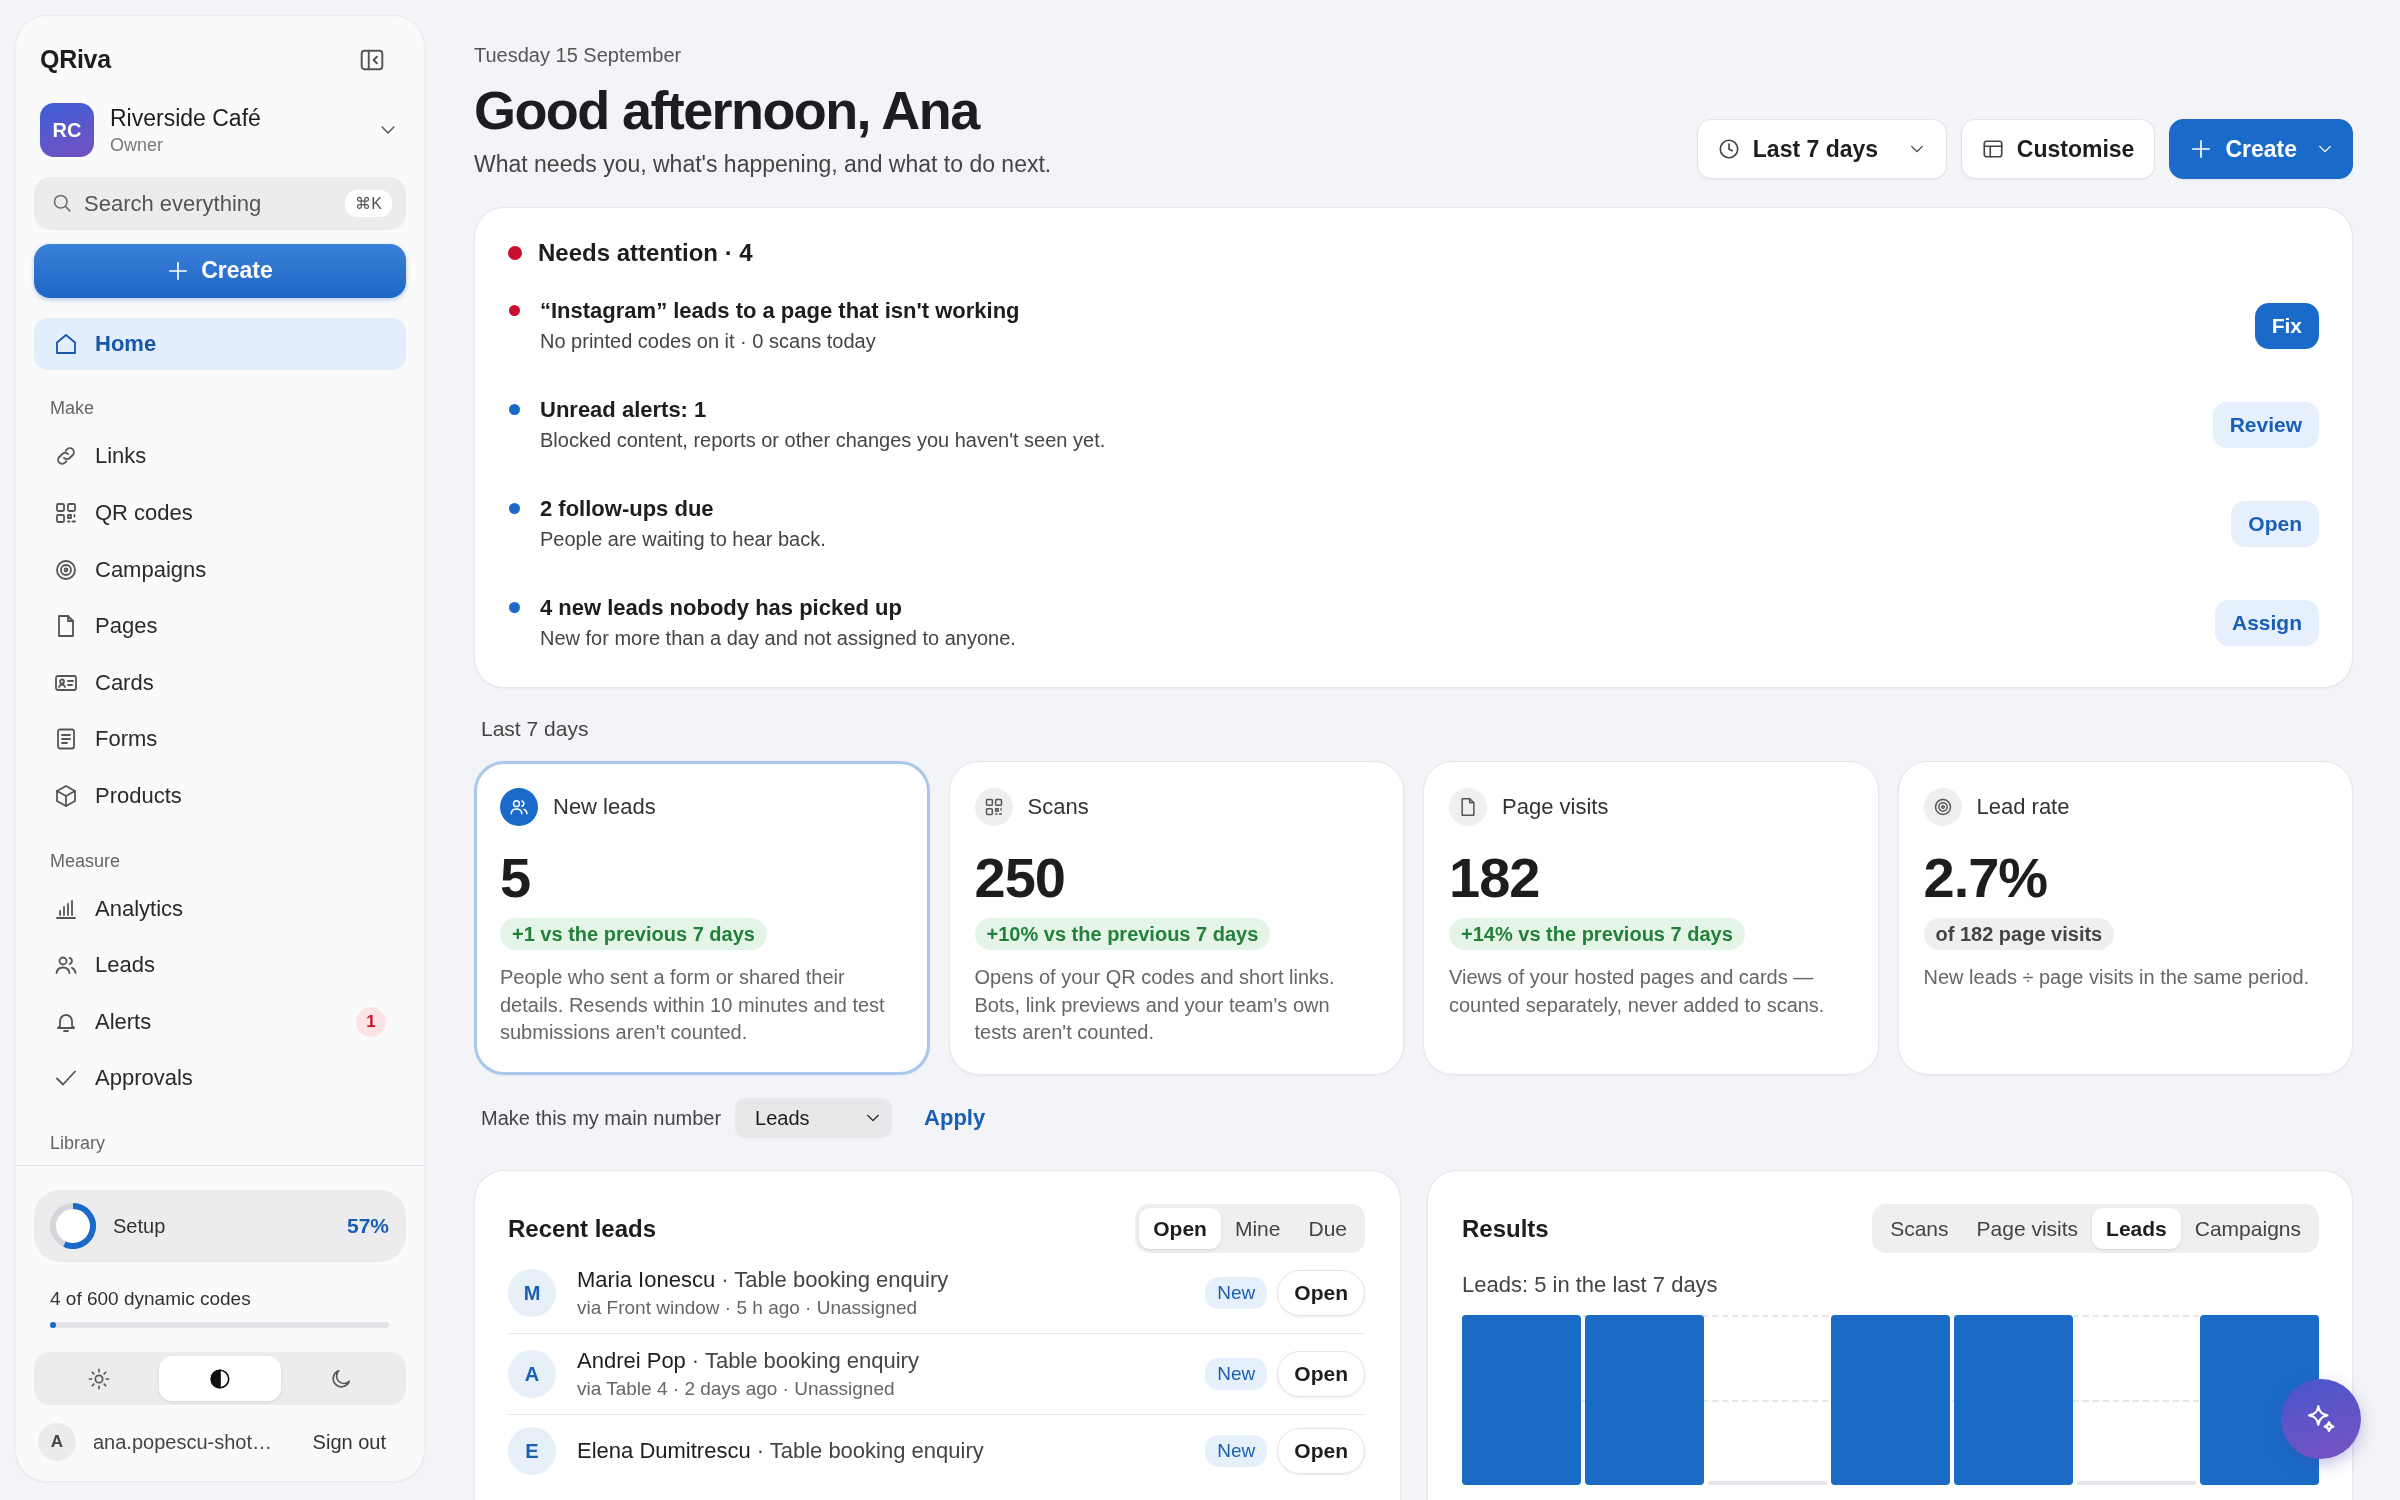 The height and width of the screenshot is (1500, 2400). What do you see at coordinates (693, 1005) in the screenshot?
I see `stat-description: People who sent a form or shared their details. Resends within 10 minutes and test submissions aren't counted.` at bounding box center [693, 1005].